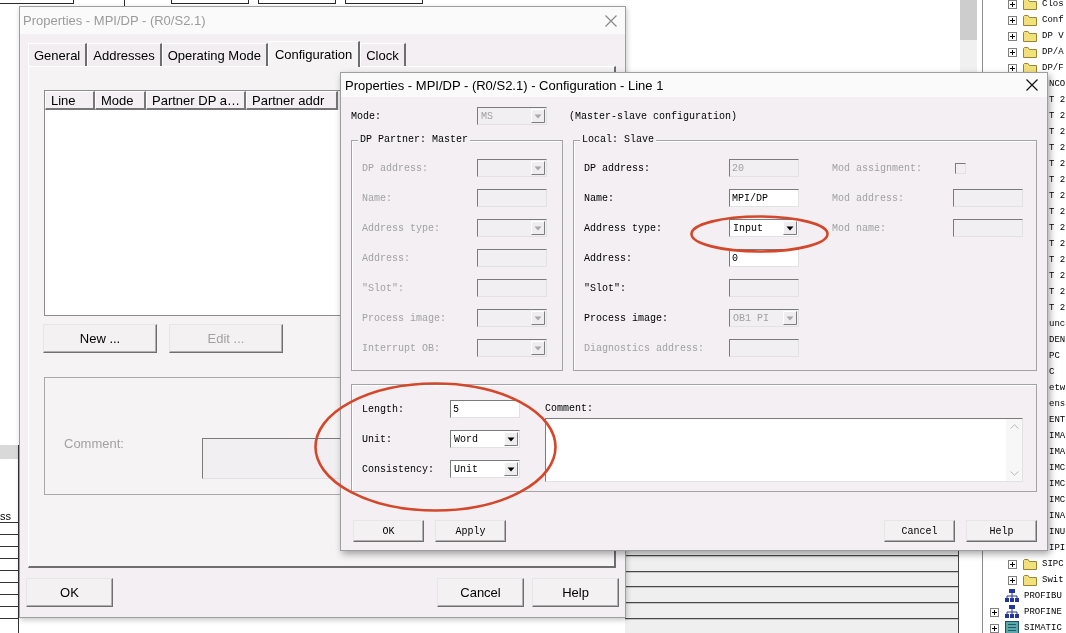  I want to click on tab: General, so click(58, 54).